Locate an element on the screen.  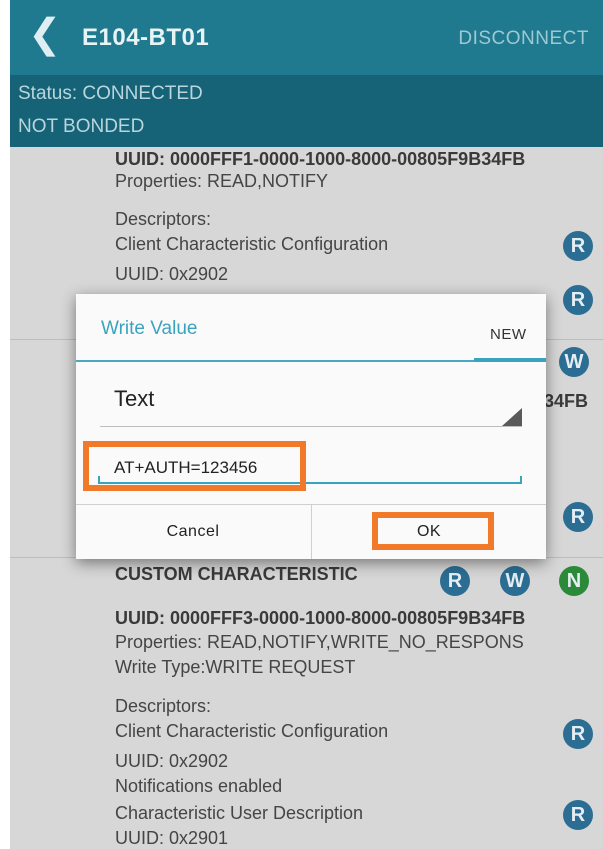
device-title: E104-BT01 is located at coordinates (146, 37).